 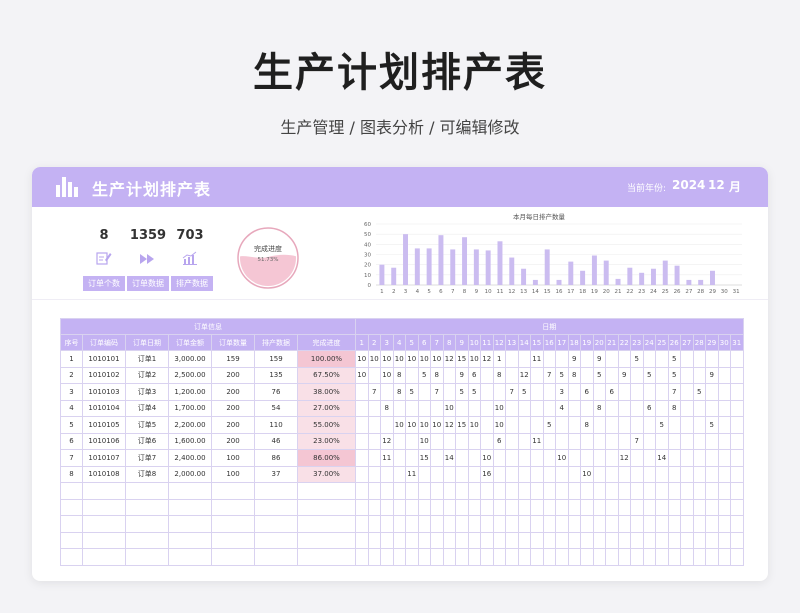 I want to click on progress-cell: 38.00%, so click(x=326, y=392).